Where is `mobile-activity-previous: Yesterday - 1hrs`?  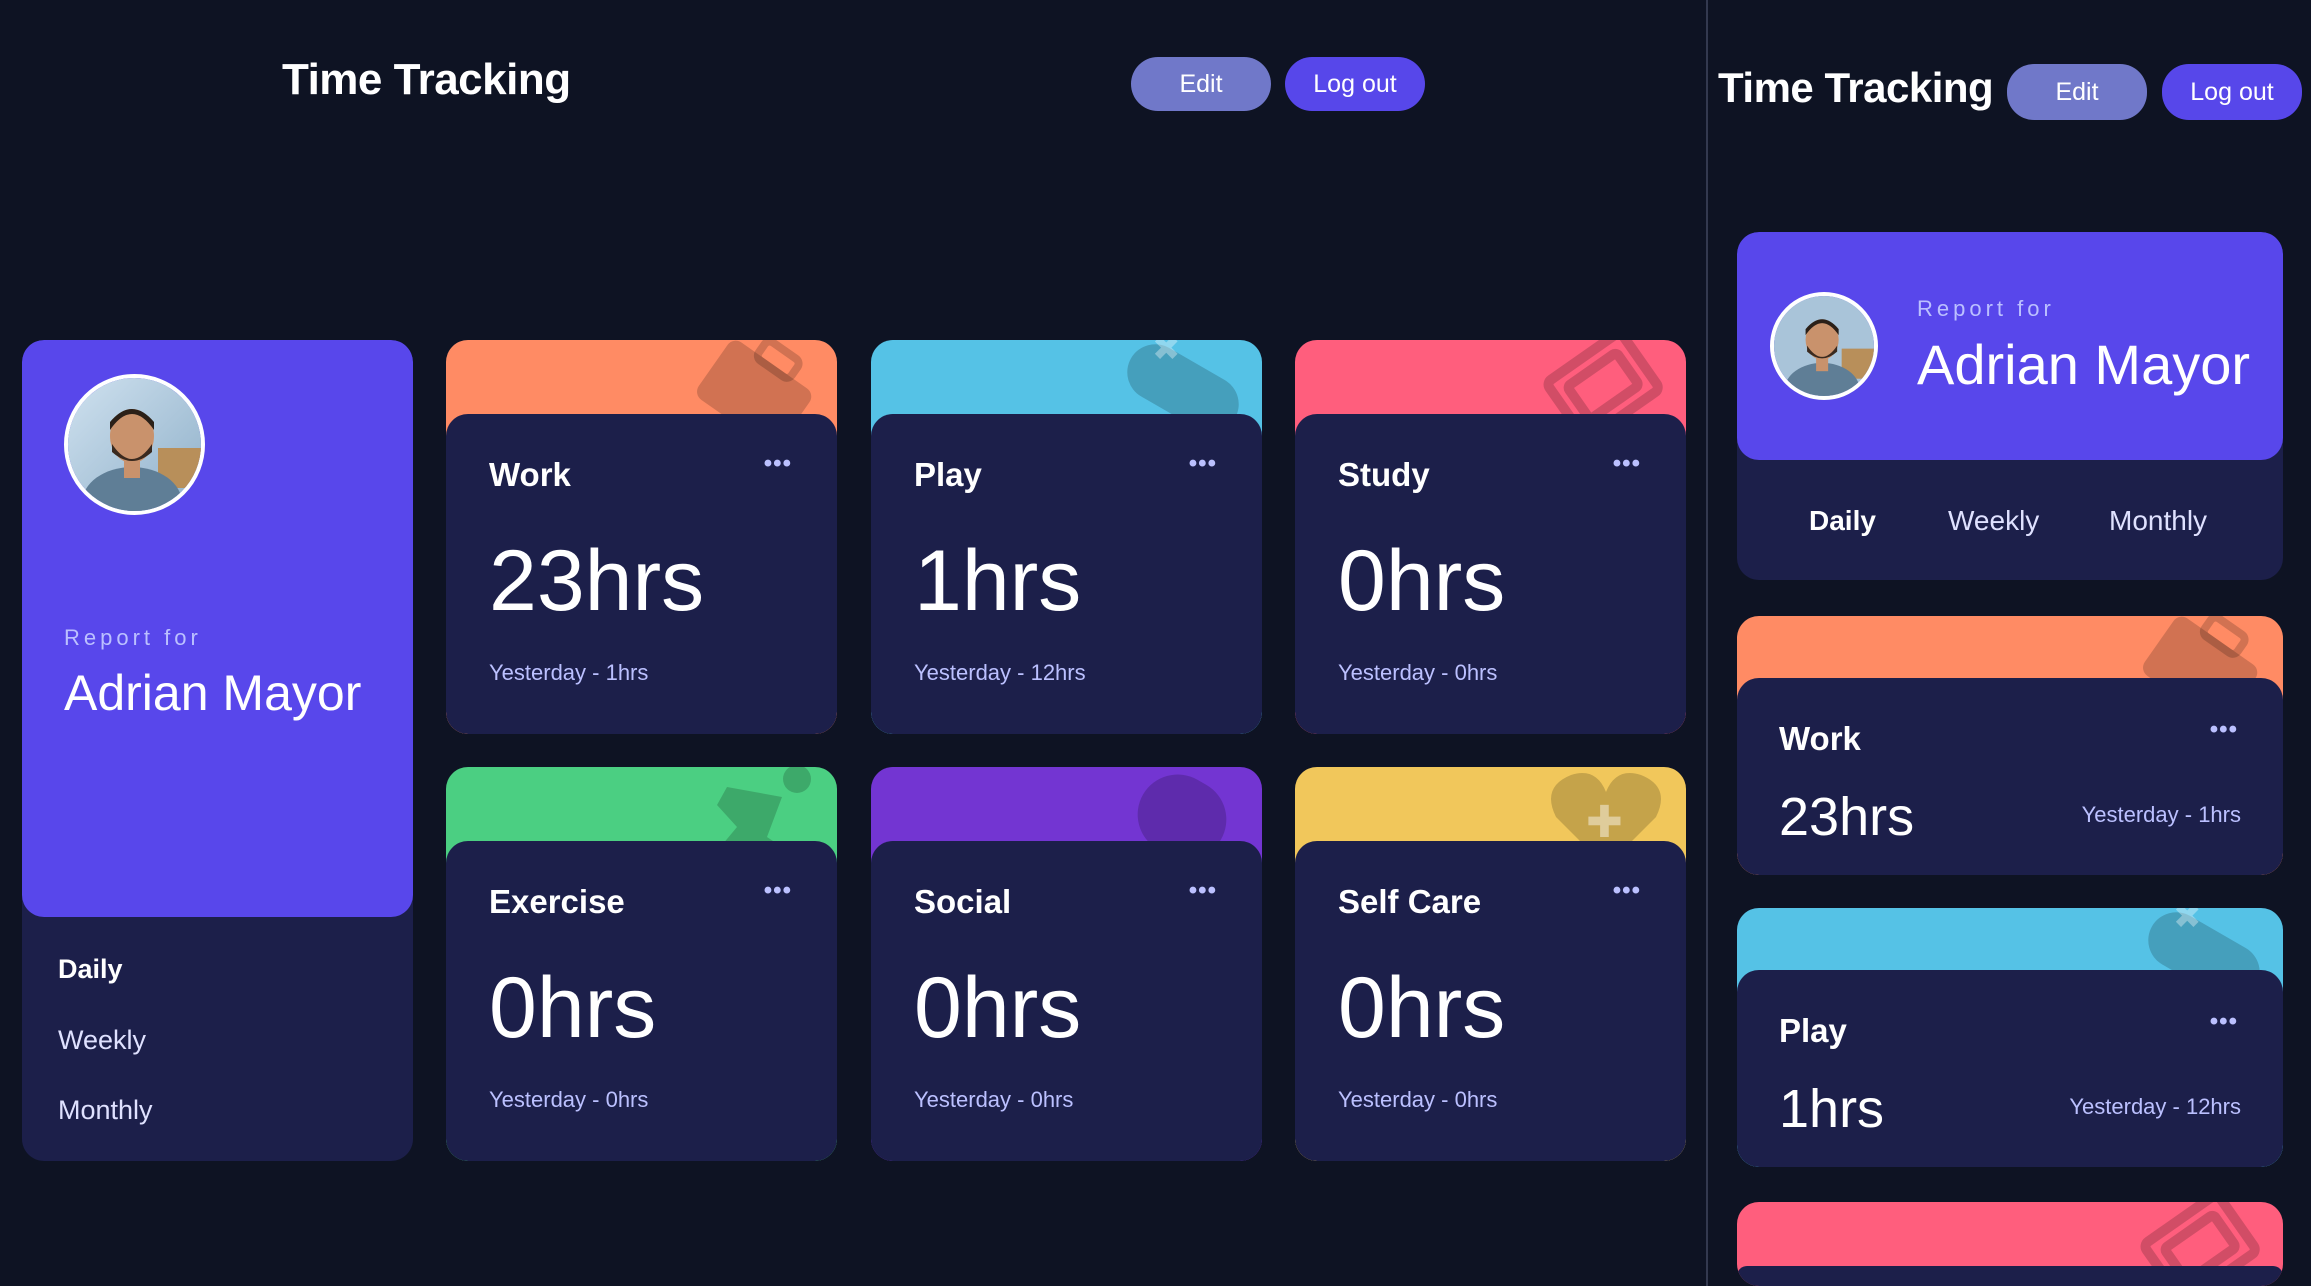
mobile-activity-previous: Yesterday - 1hrs is located at coordinates (2161, 814).